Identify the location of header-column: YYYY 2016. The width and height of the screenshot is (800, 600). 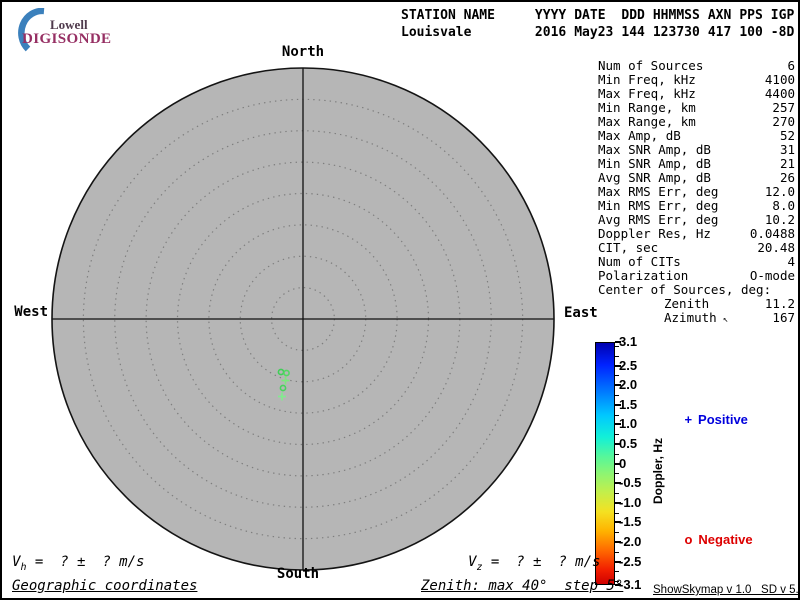
(550, 24).